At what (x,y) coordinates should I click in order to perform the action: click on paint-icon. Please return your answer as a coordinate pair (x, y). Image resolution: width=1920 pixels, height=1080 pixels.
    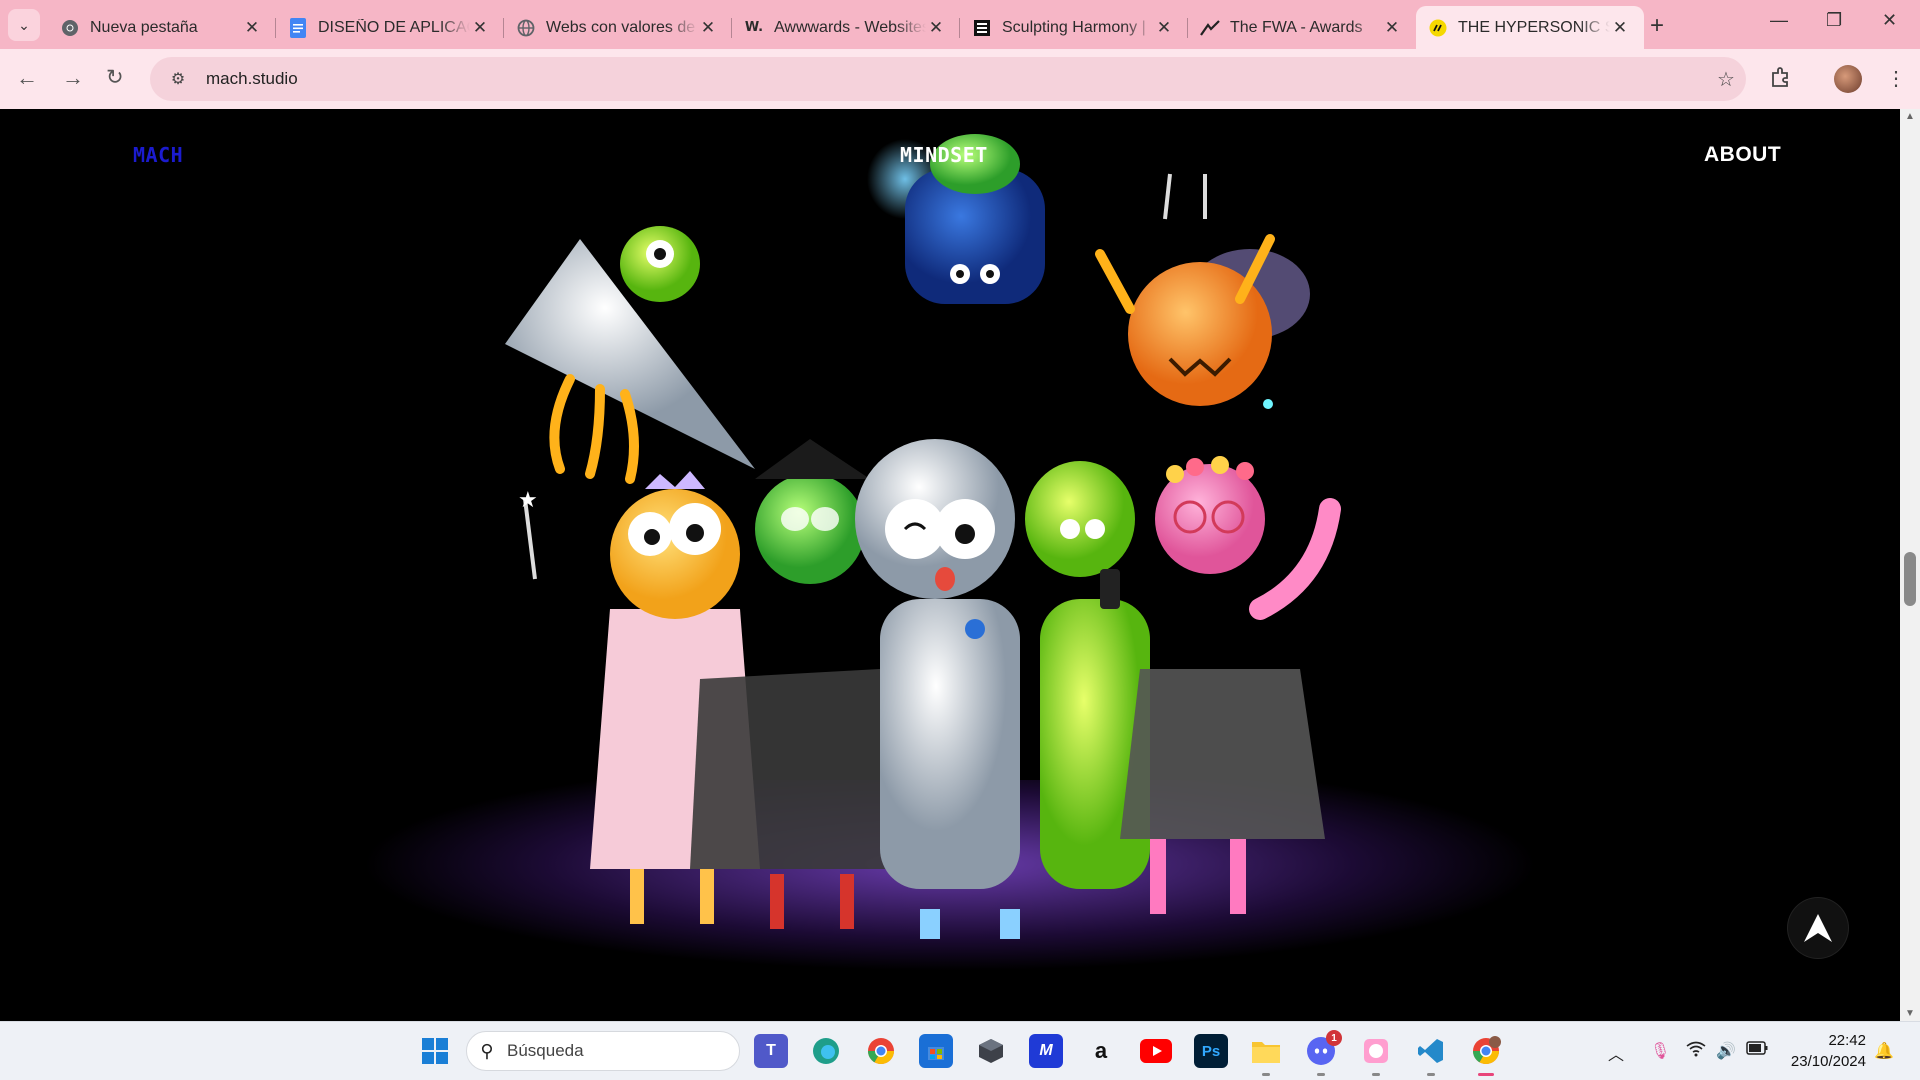
    Looking at the image, I should click on (1376, 1055).